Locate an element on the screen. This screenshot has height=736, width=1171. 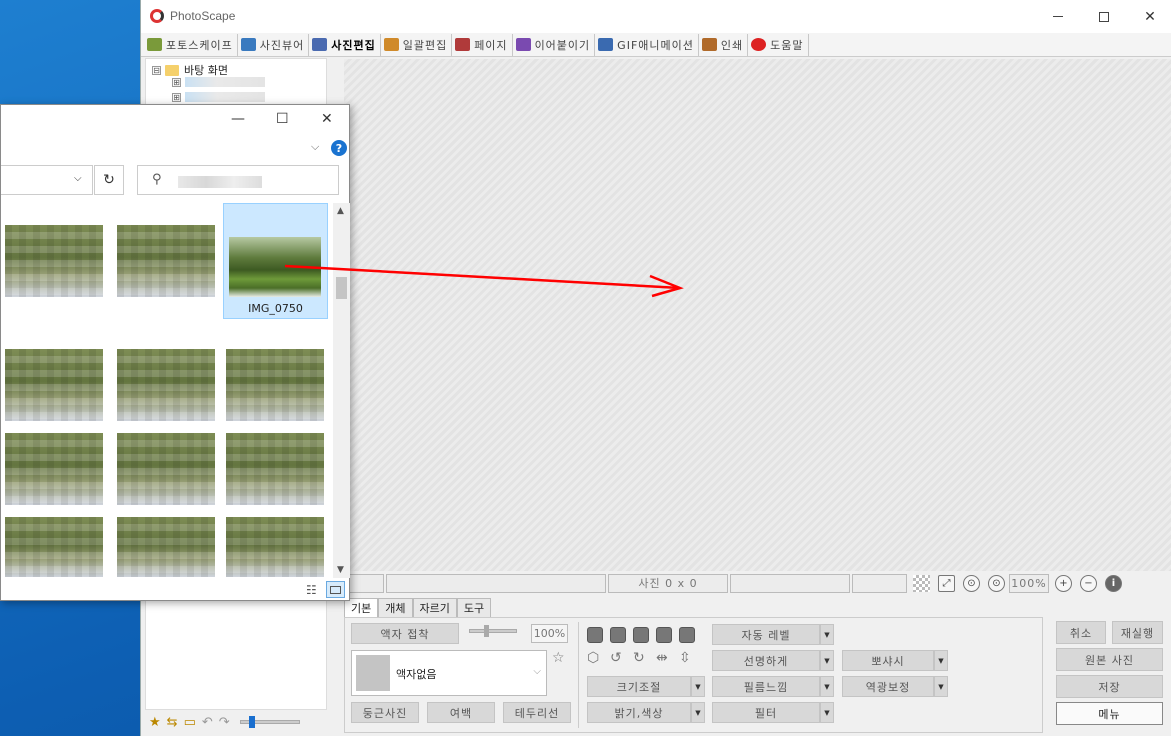
ribbon-expand-icon: ⌵ is located at coordinates (315, 147).